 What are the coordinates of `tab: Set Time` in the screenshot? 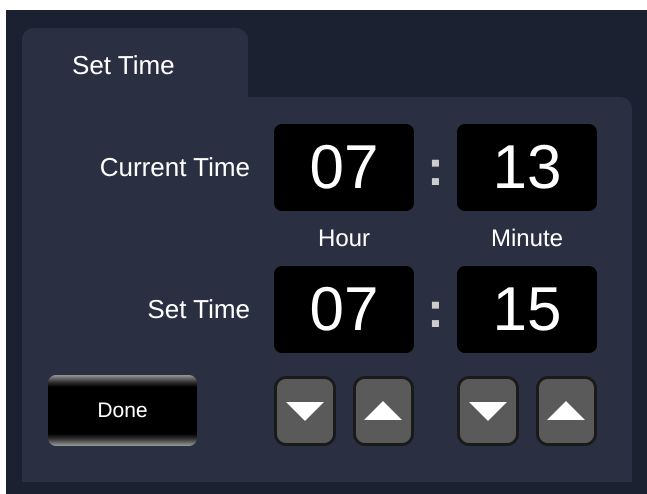 It's located at (135, 62).